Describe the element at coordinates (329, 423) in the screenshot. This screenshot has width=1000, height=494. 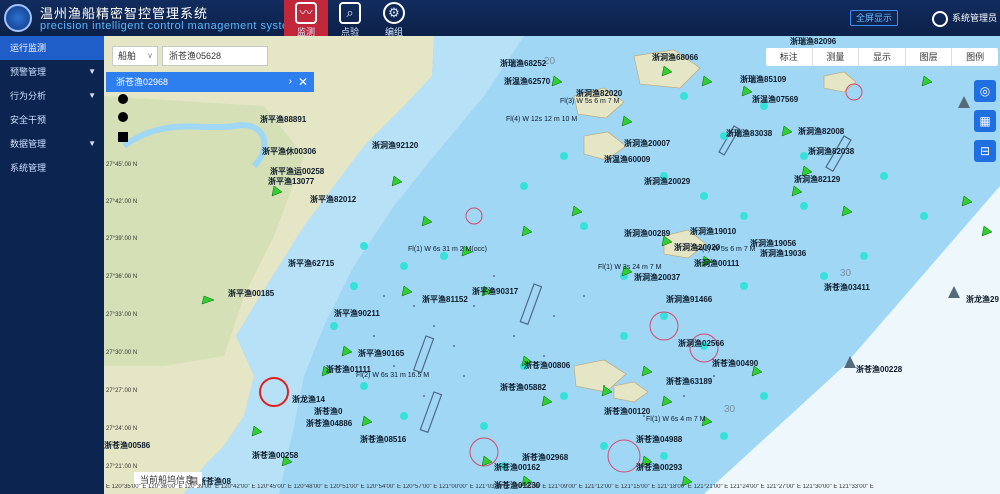
I see `vessel-label: 浙苍渔04886` at that location.